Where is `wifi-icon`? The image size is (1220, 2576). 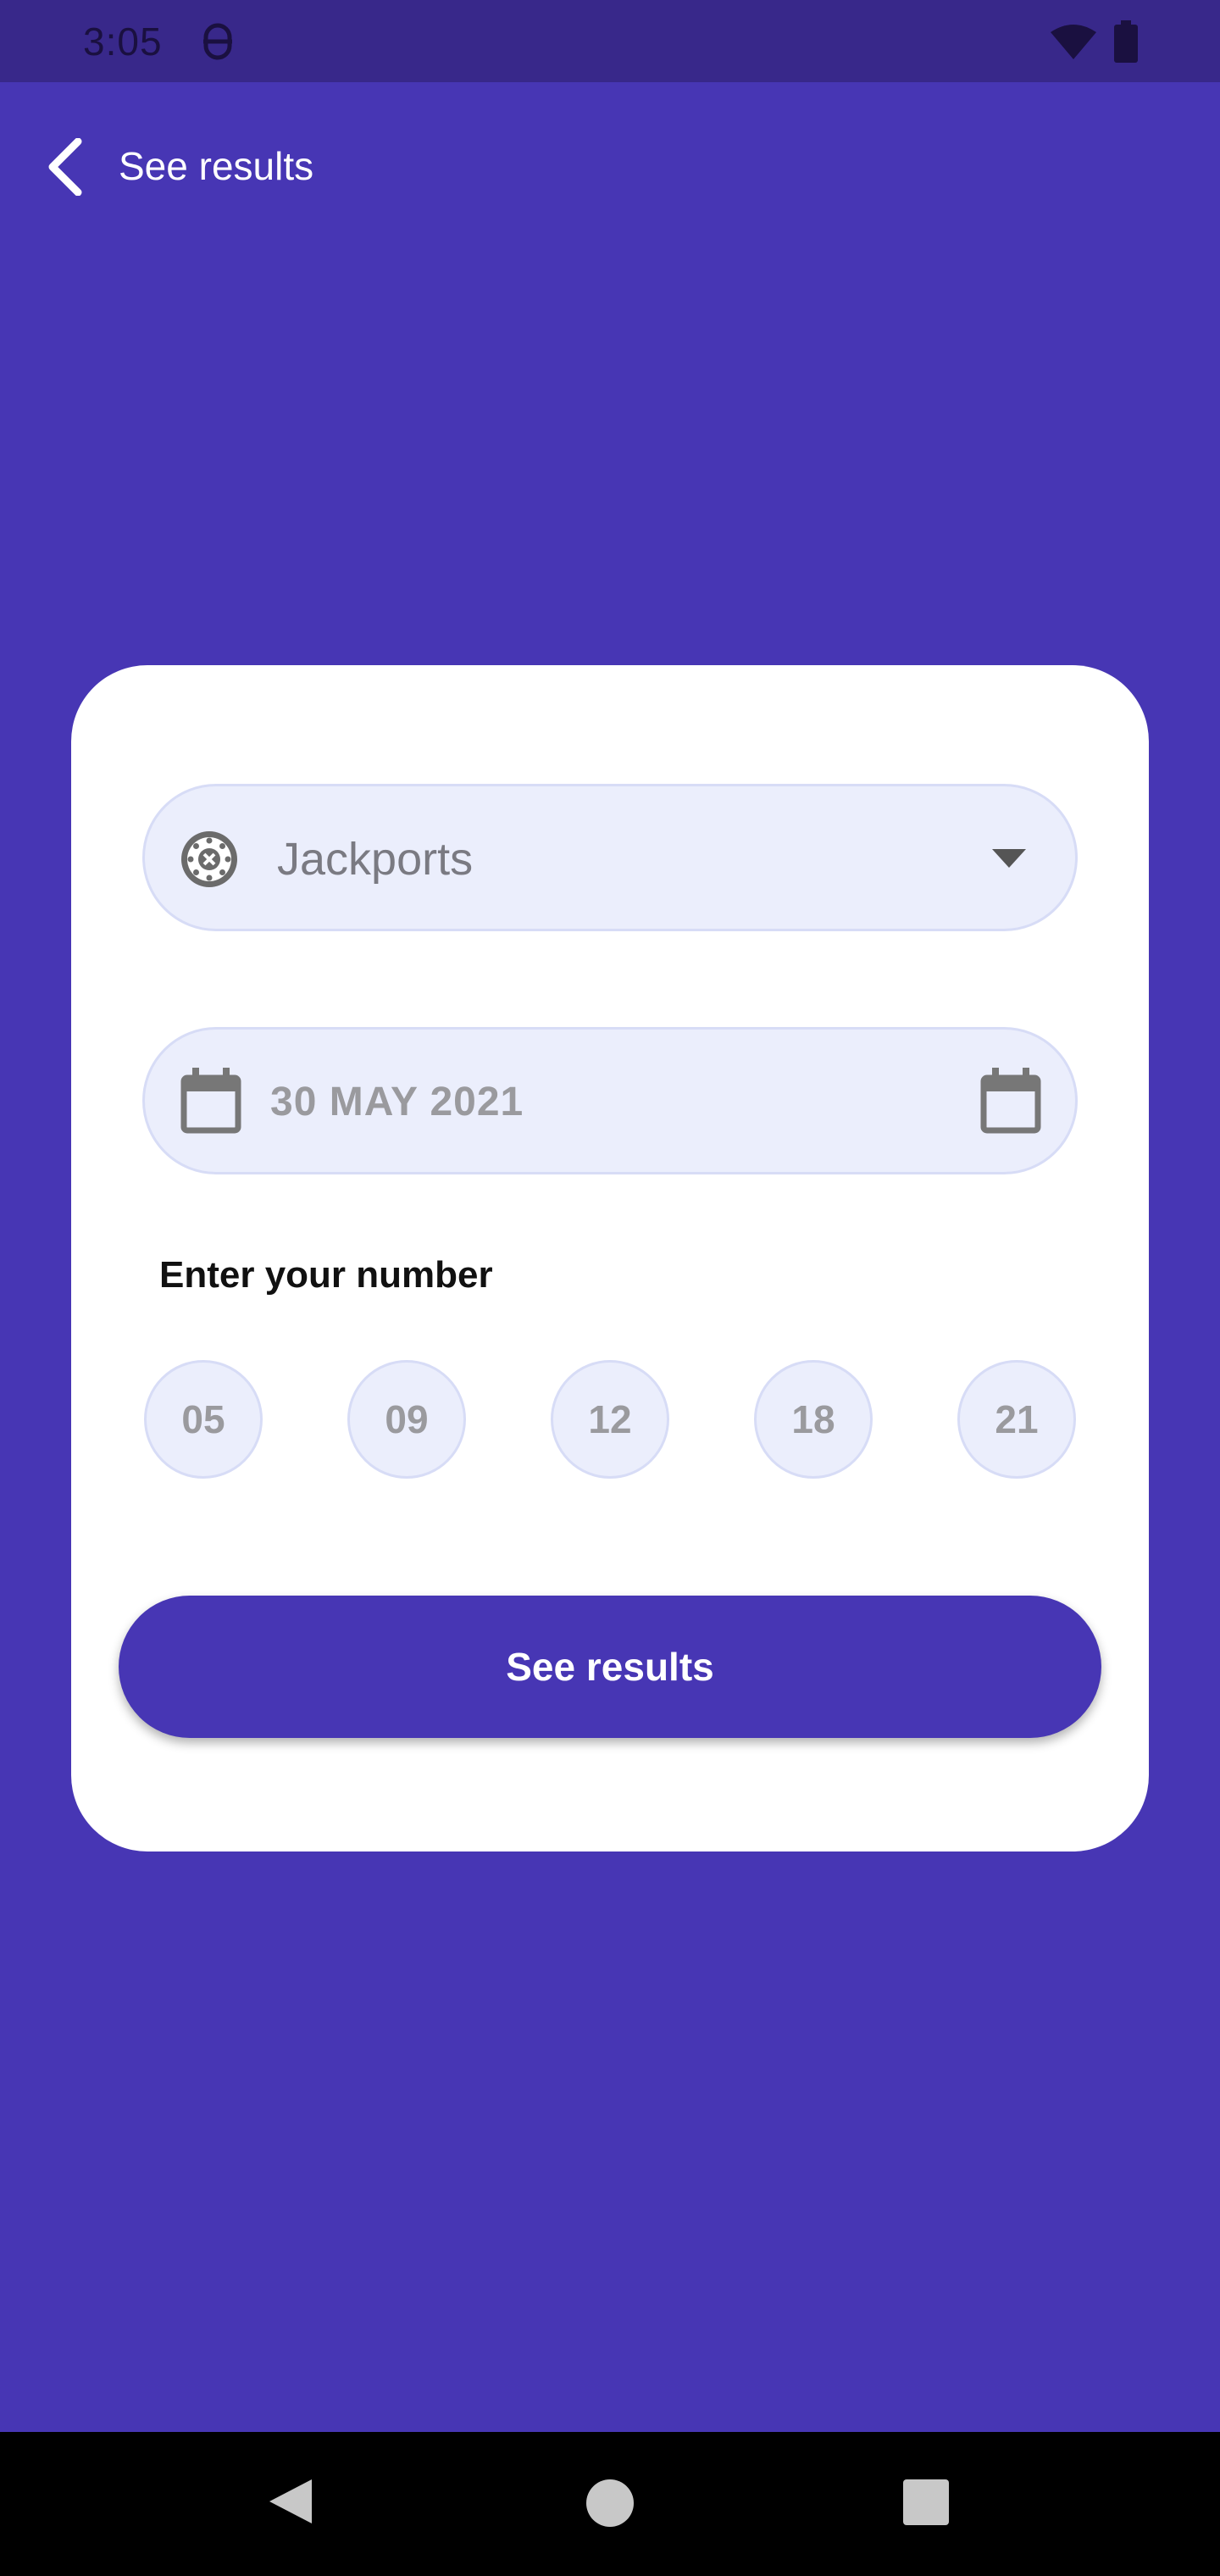 wifi-icon is located at coordinates (1073, 42).